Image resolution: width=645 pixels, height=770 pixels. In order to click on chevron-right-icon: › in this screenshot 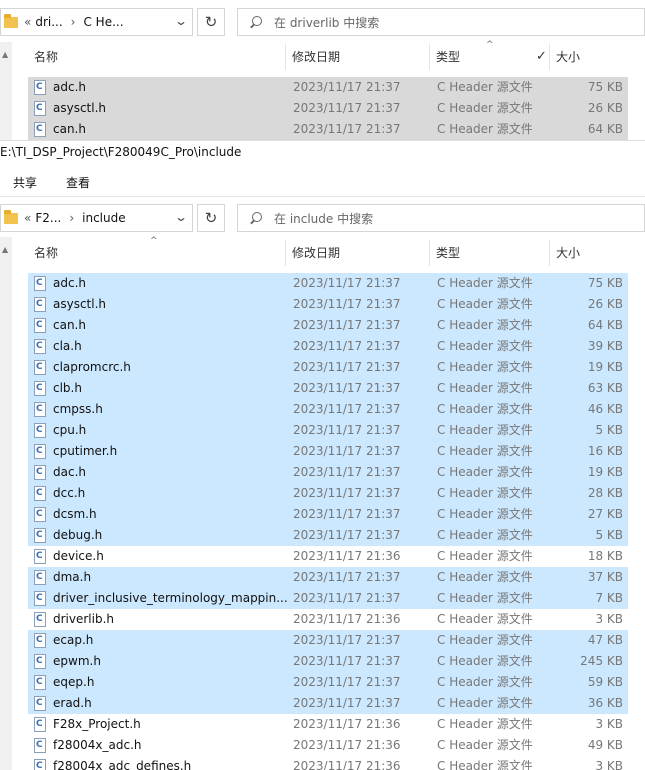, I will do `click(73, 22)`.